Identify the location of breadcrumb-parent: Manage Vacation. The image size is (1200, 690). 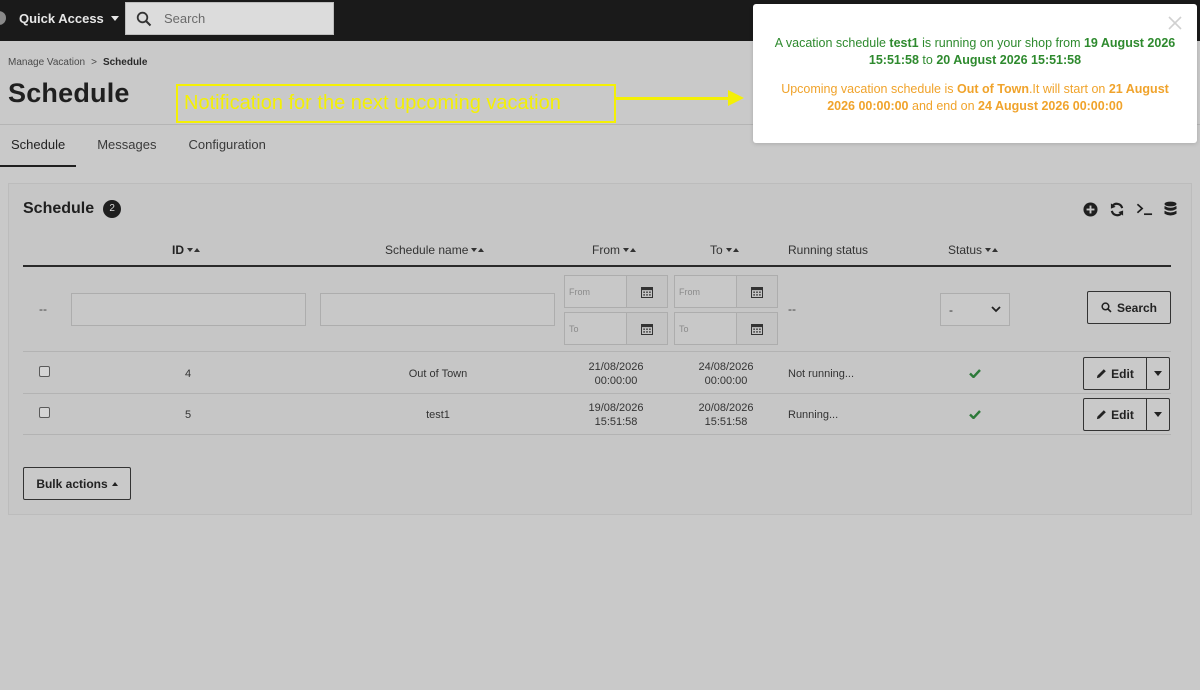
(46, 62).